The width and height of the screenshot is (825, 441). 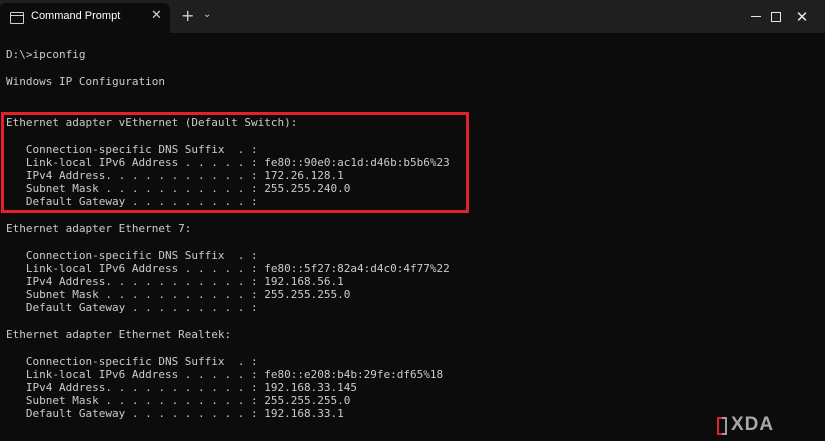 I want to click on prompt-line: D:\>ipconfig, so click(x=46, y=54).